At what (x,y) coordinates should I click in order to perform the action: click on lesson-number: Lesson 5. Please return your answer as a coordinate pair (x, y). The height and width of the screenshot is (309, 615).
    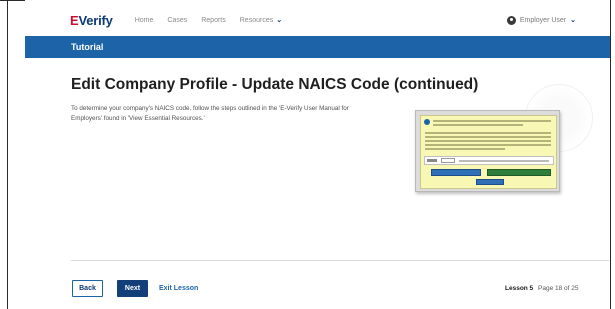
    Looking at the image, I should click on (519, 288).